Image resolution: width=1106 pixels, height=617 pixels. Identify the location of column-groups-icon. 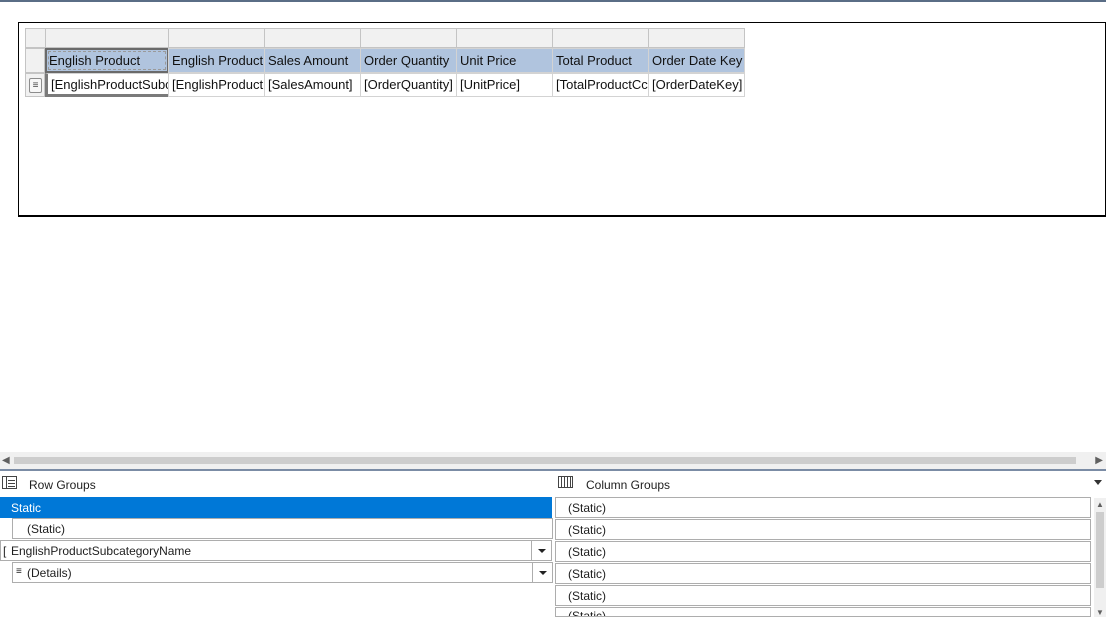
(565, 482).